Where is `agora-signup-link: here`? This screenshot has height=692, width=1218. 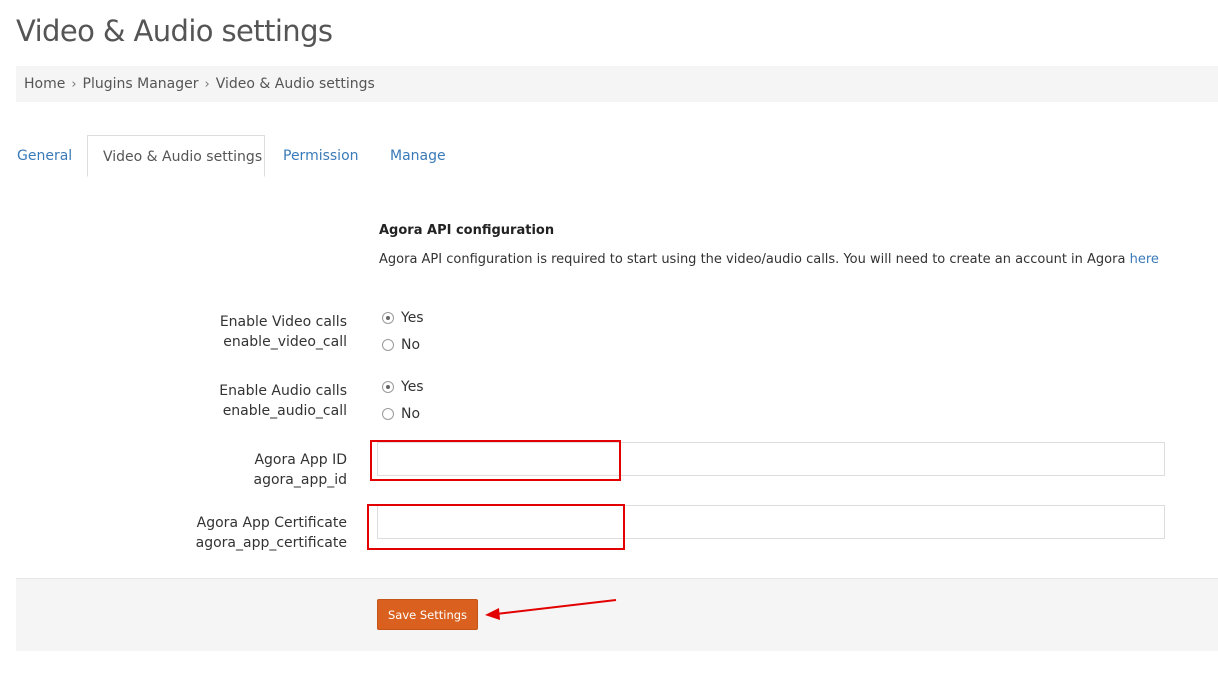
agora-signup-link: here is located at coordinates (1144, 259).